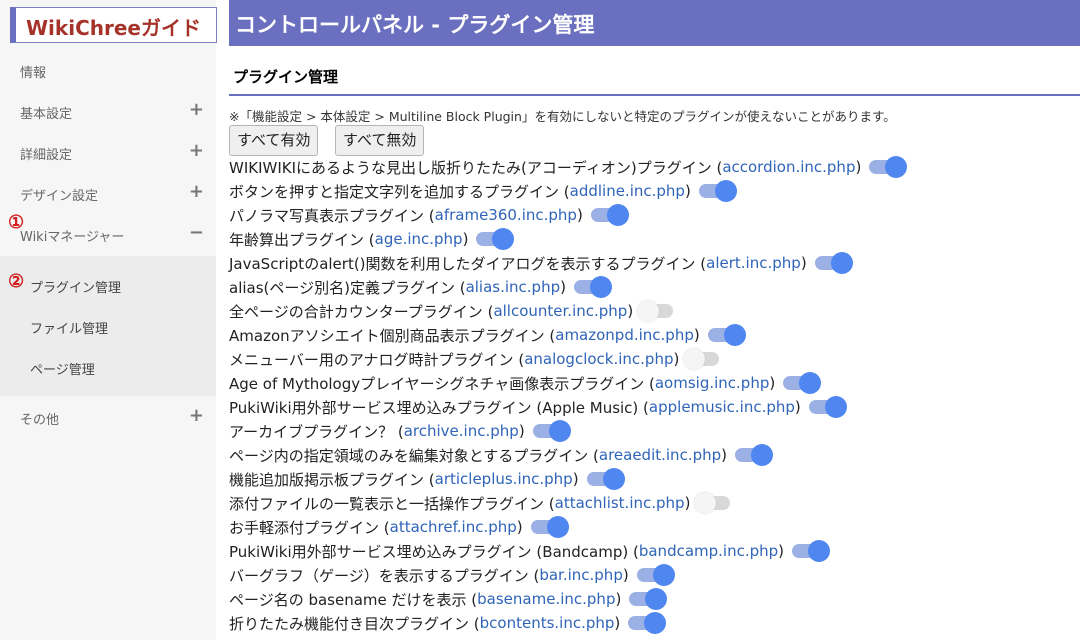 The image size is (1080, 640). Describe the element at coordinates (108, 111) in the screenshot. I see `sidebar-item-basic-settings: 基本設定 +` at that location.